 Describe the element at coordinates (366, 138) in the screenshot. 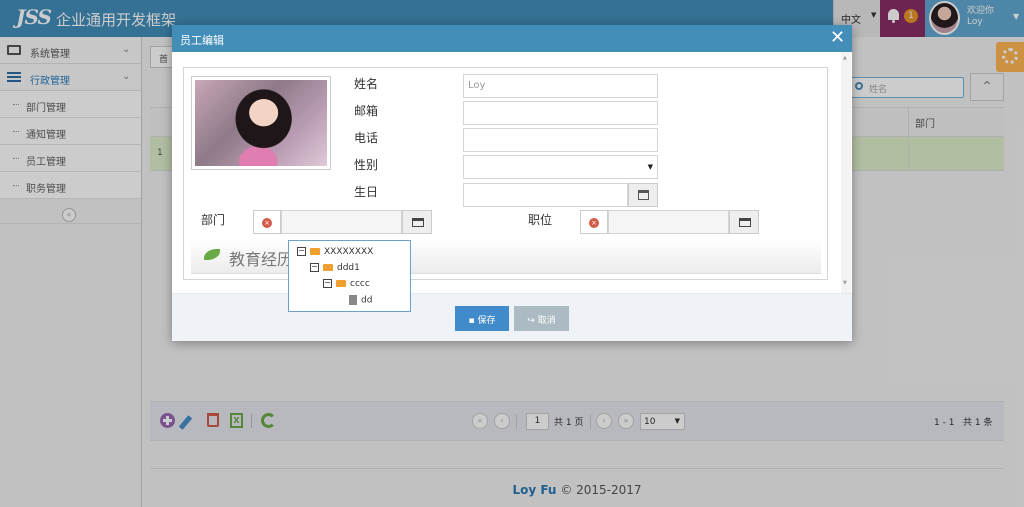

I see `phone-label: 电话` at that location.